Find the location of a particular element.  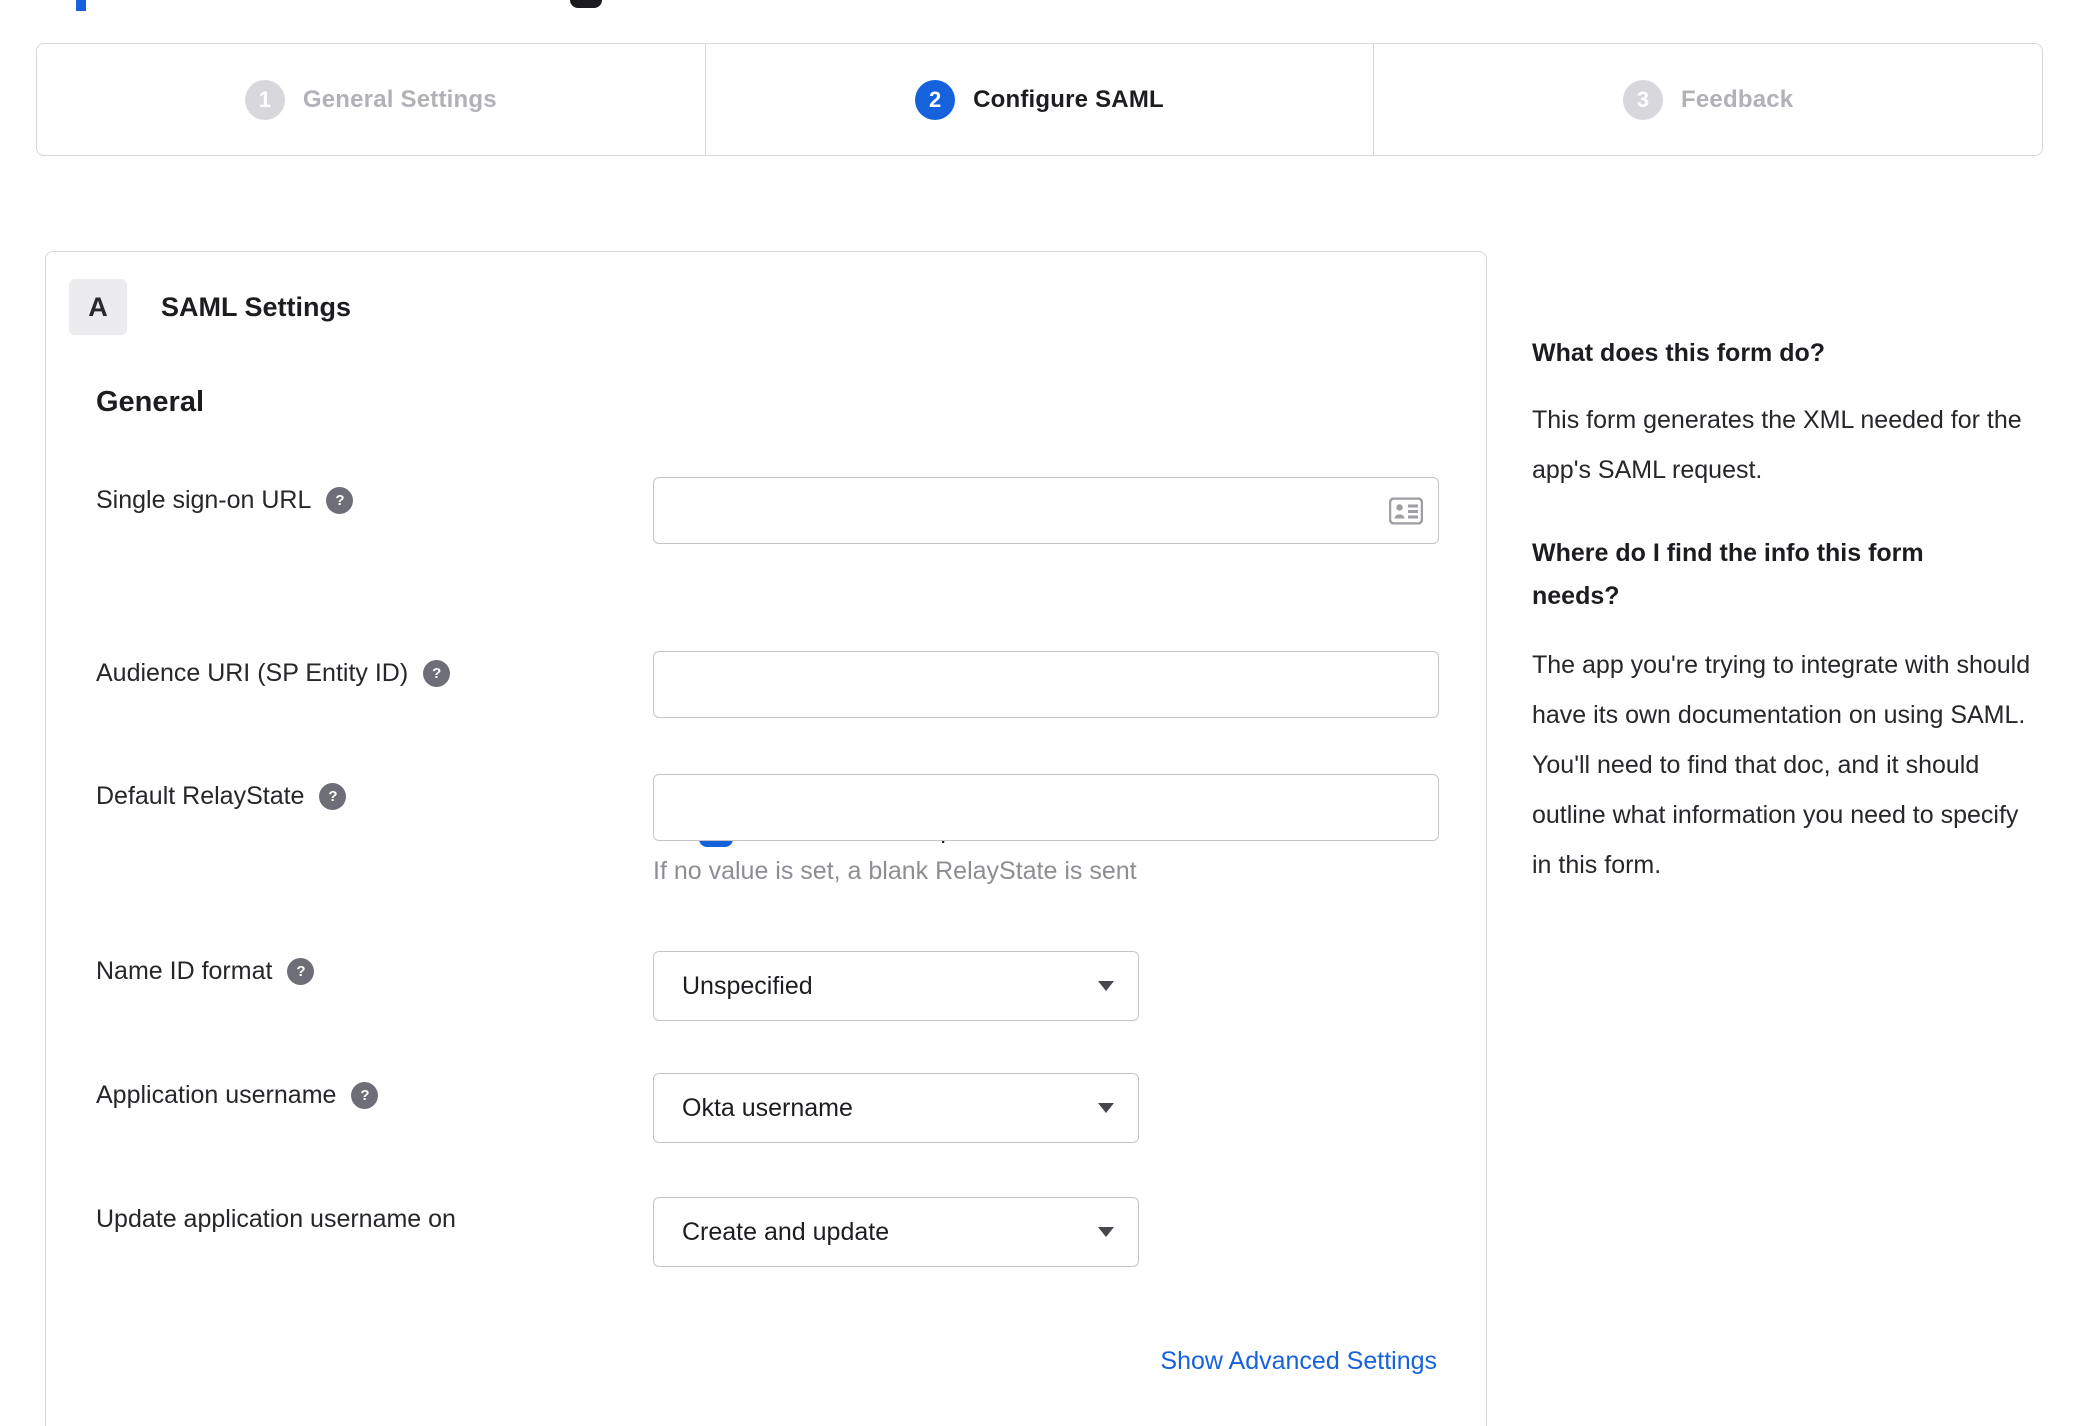

relay-state-input-wrap is located at coordinates (1046, 807).